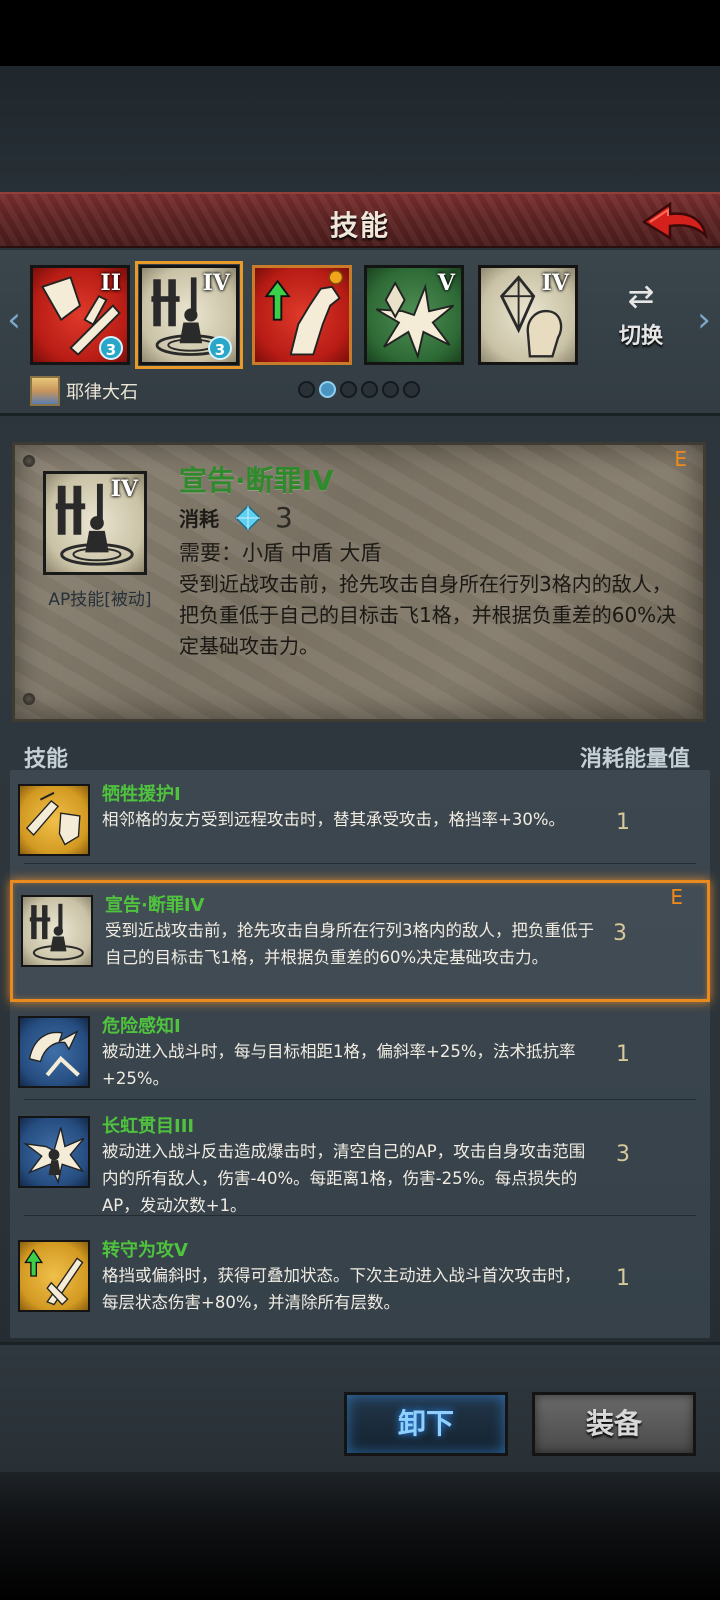  Describe the element at coordinates (141, 794) in the screenshot. I see `skill-name: 牺牲援护I` at that location.